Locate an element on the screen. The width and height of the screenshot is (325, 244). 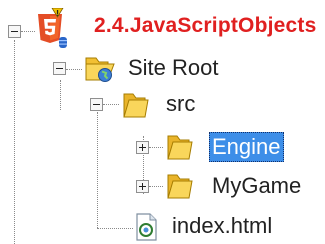
tree-node-label: src is located at coordinates (181, 103).